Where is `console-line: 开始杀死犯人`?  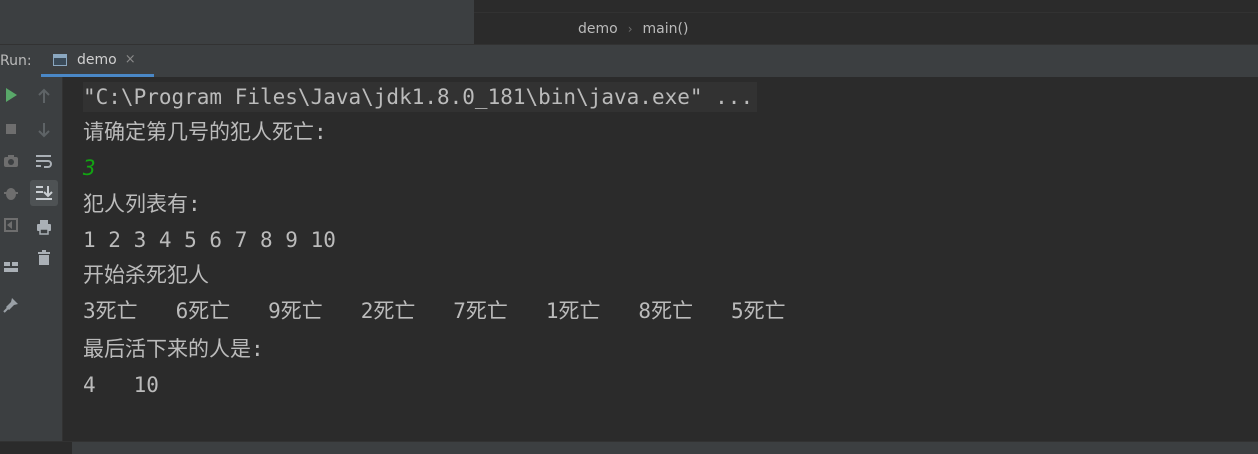
console-line: 开始杀死犯人 is located at coordinates (146, 275).